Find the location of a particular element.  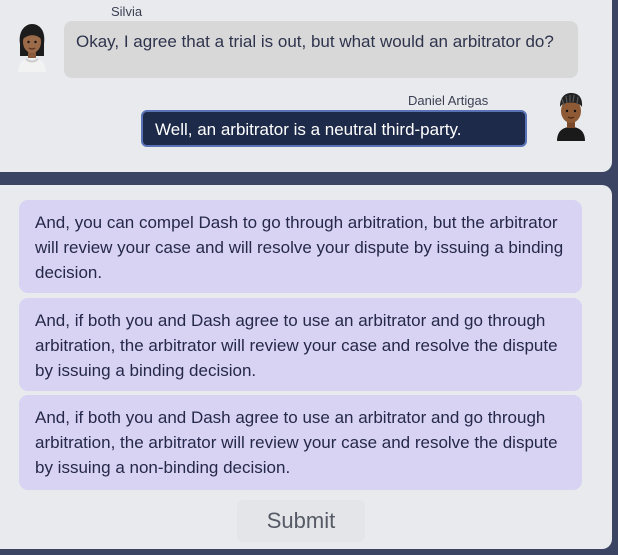

submit-button: Submit is located at coordinates (301, 521).